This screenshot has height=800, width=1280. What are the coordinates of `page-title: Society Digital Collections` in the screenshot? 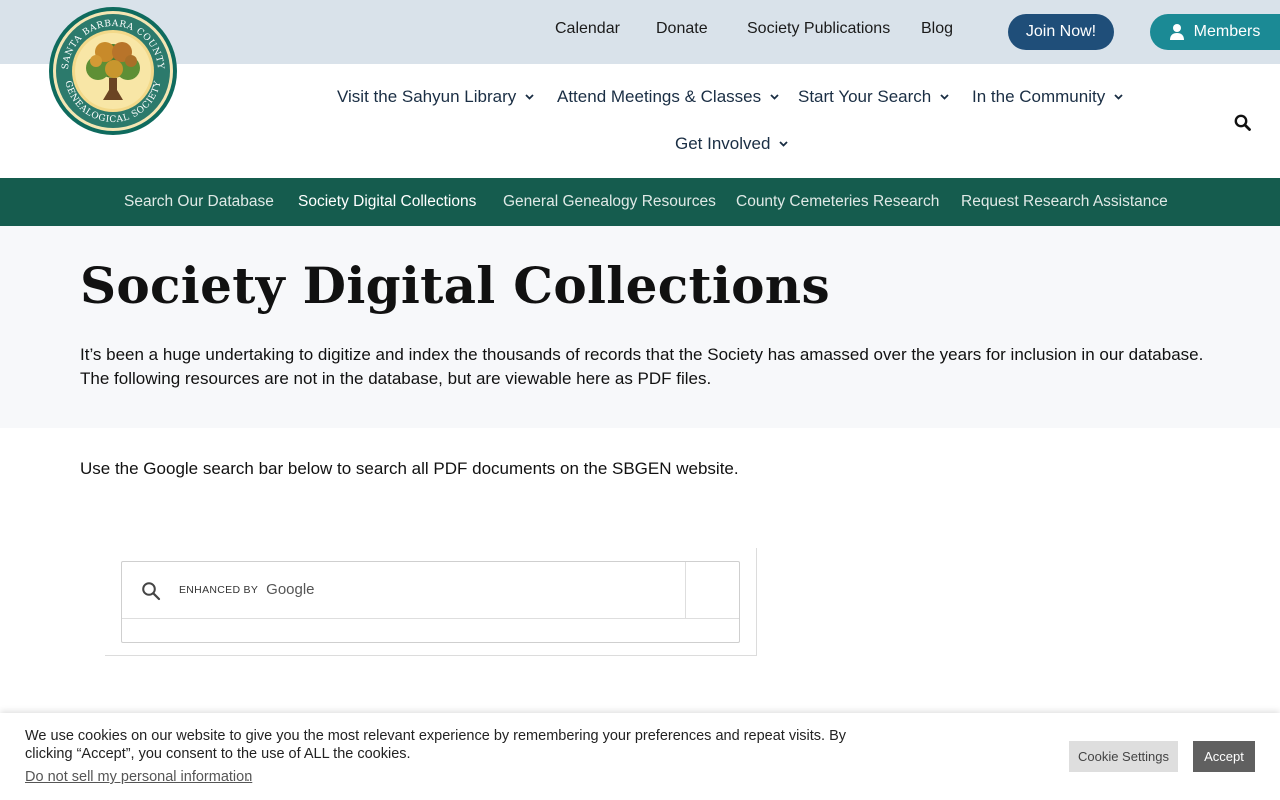 It's located at (455, 285).